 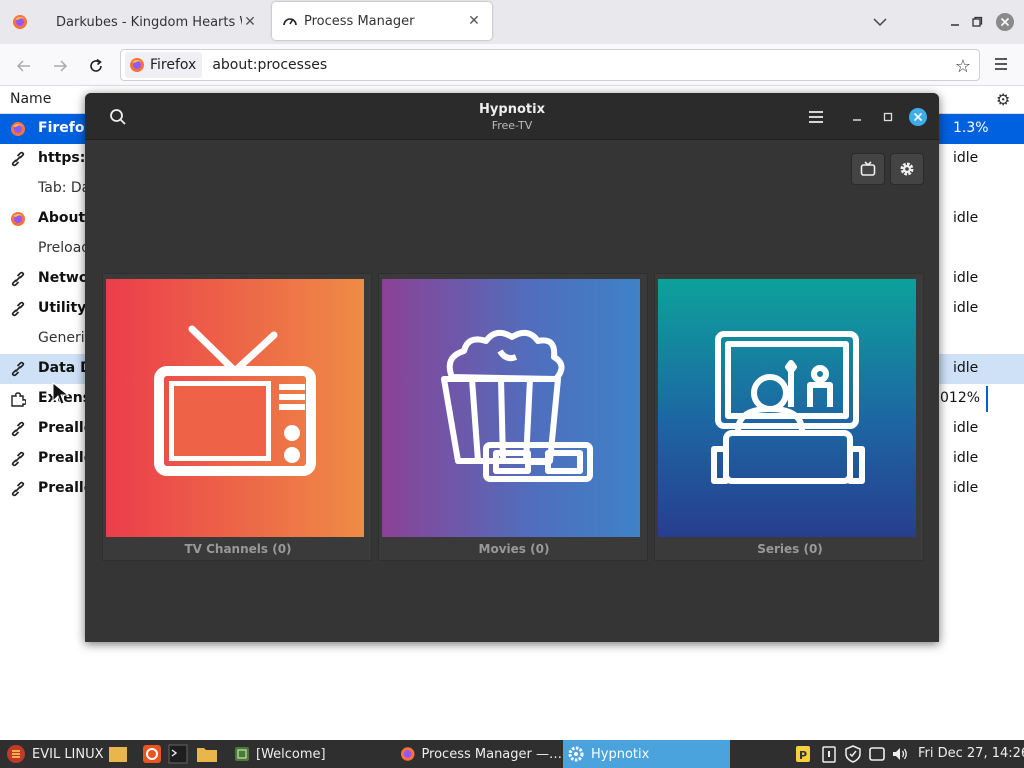 What do you see at coordinates (512, 116) in the screenshot?
I see `hypnotix-titlebar: Hypnotix Free-TV` at bounding box center [512, 116].